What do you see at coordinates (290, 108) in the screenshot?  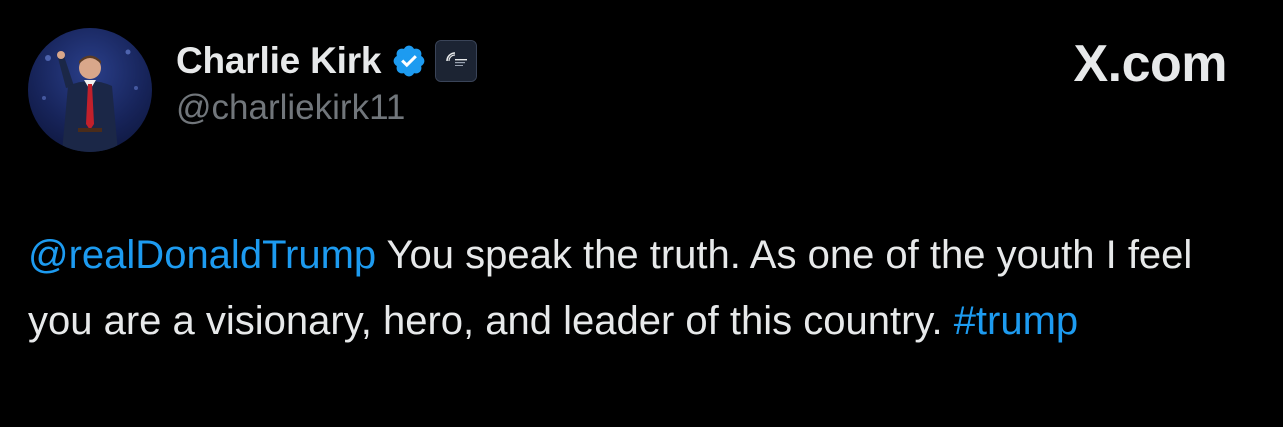 I see `author-handle: @charliekirk11` at bounding box center [290, 108].